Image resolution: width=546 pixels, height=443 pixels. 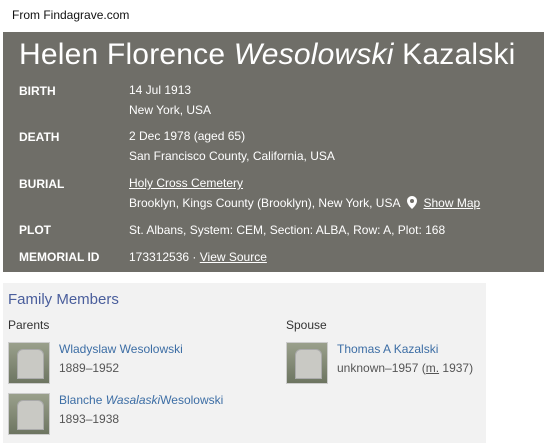 I want to click on birth-label: BIRTH, so click(x=37, y=91).